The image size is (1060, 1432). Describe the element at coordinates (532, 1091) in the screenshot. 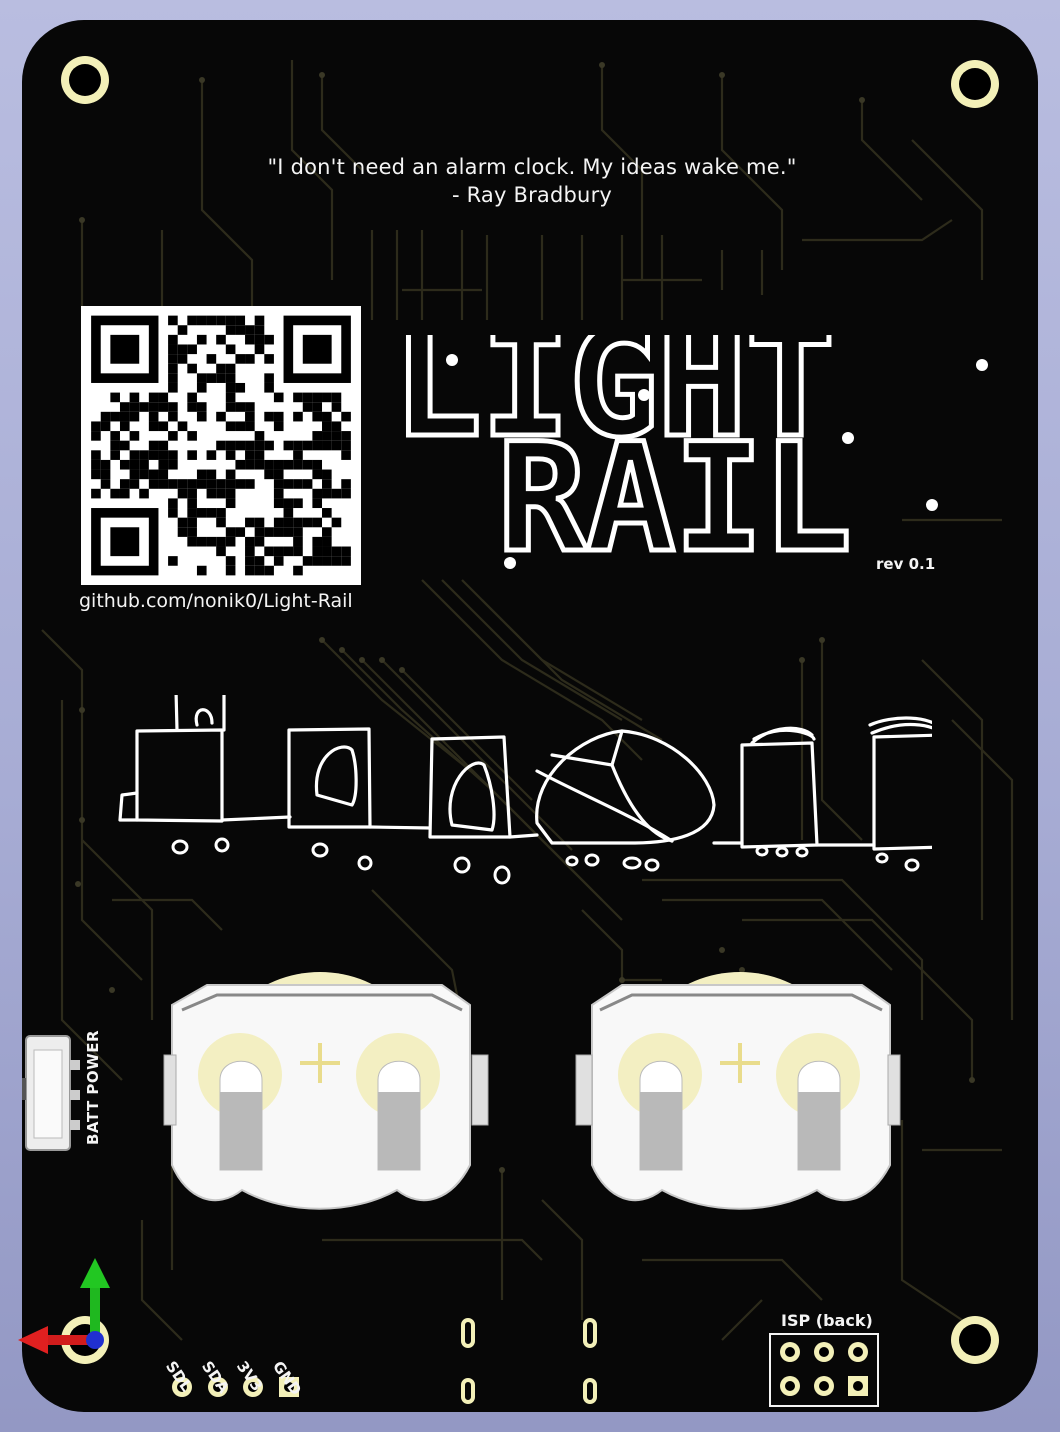

I see `coin-cell-holders` at that location.